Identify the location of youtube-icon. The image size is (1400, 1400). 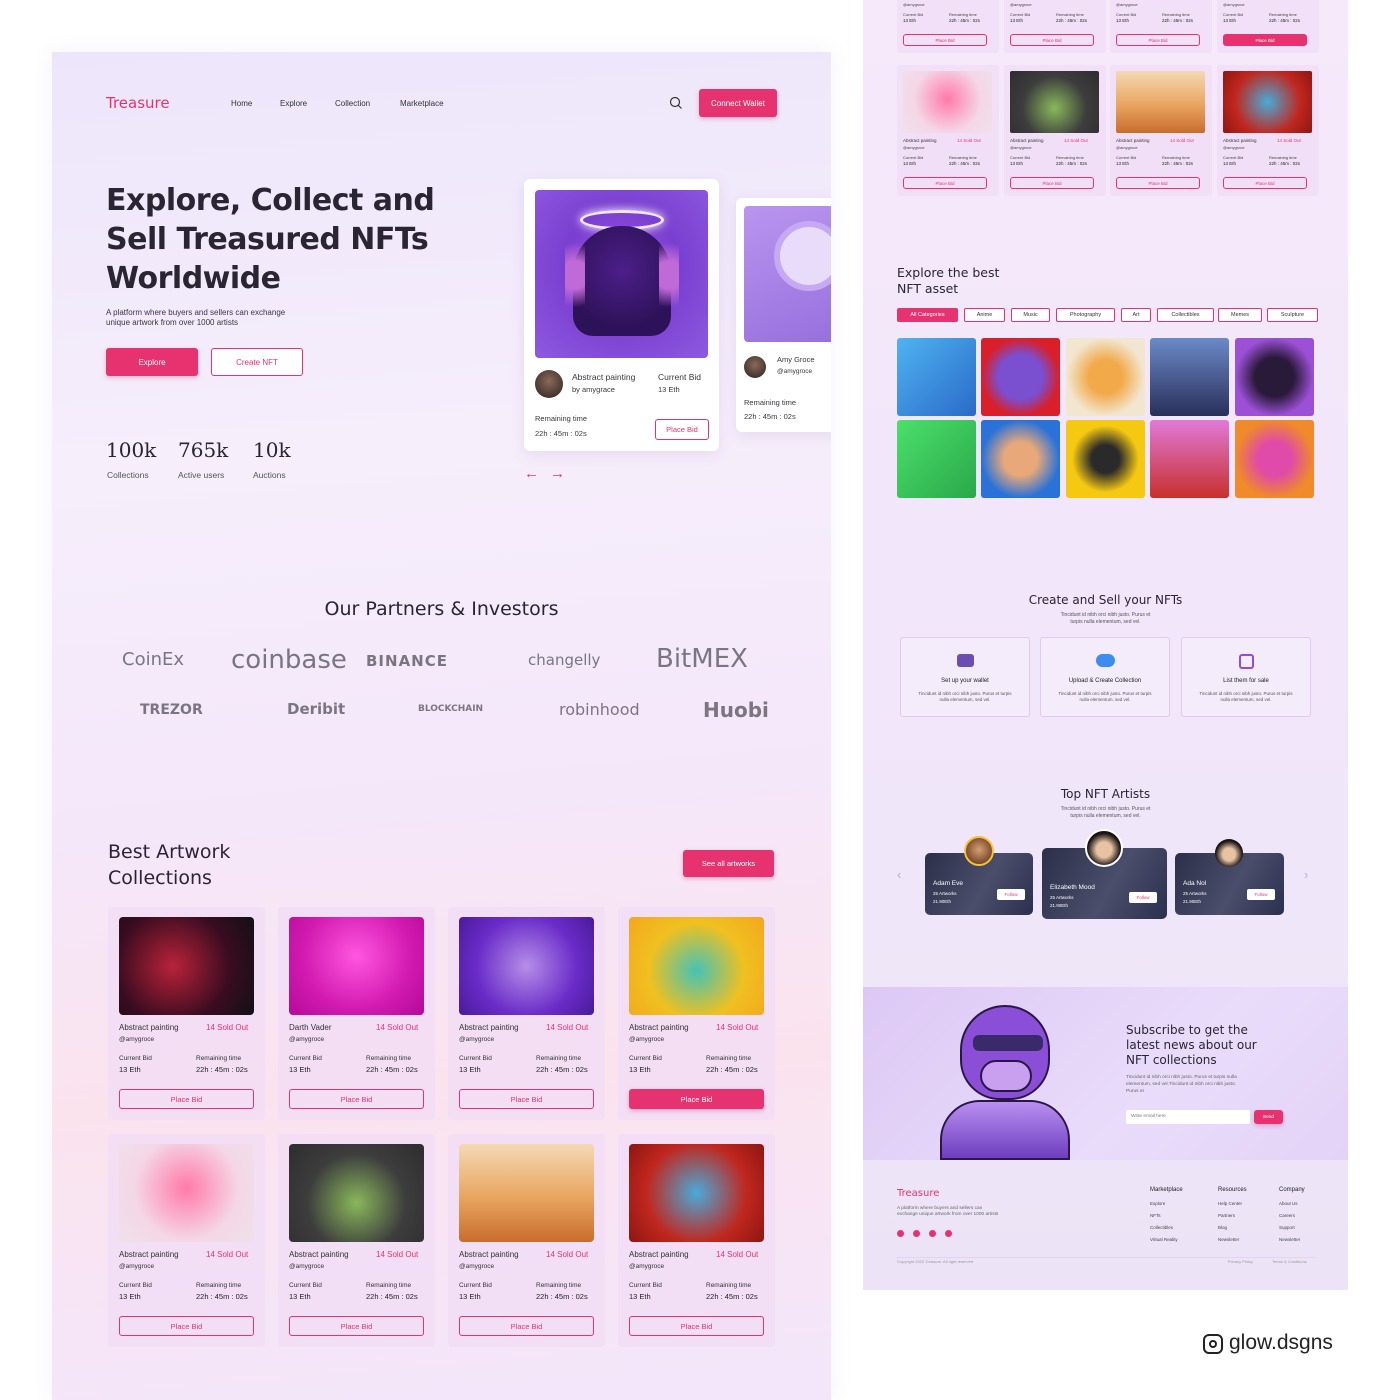
(948, 1233).